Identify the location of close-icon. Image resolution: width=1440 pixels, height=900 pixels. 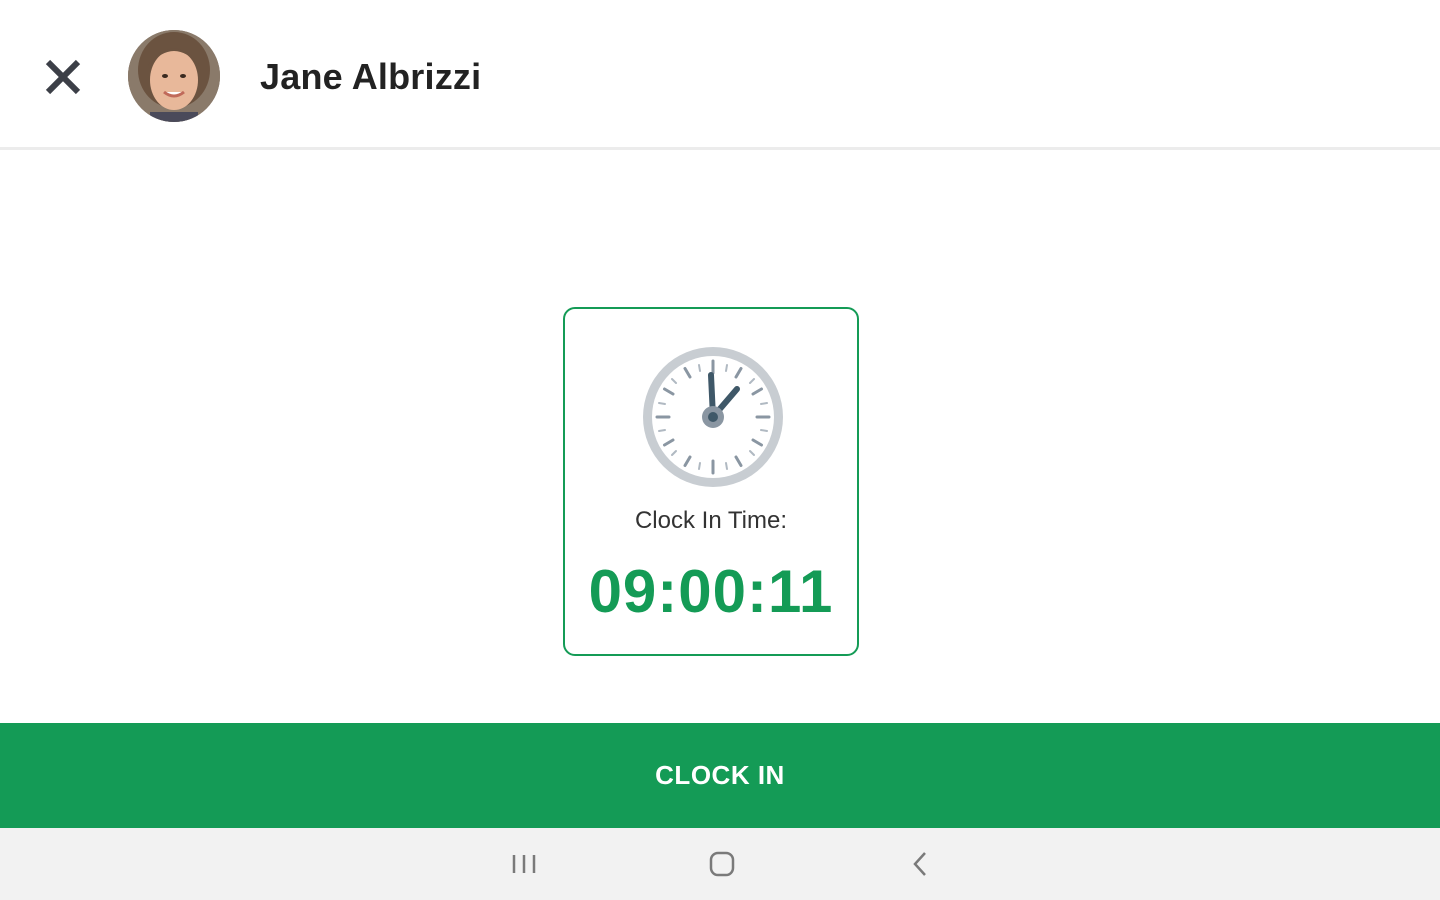
(63, 77).